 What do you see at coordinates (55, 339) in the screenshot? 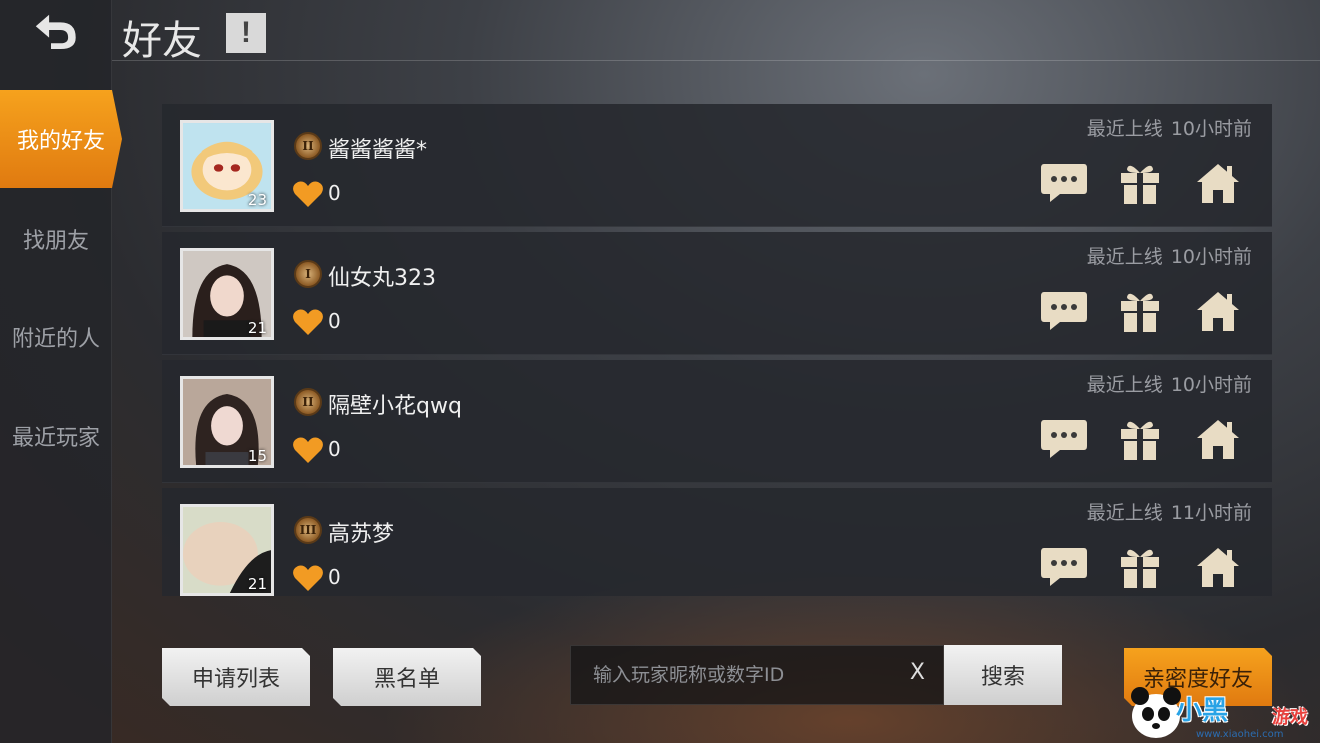
I see `sidebar-item-label: 附近的人` at bounding box center [55, 339].